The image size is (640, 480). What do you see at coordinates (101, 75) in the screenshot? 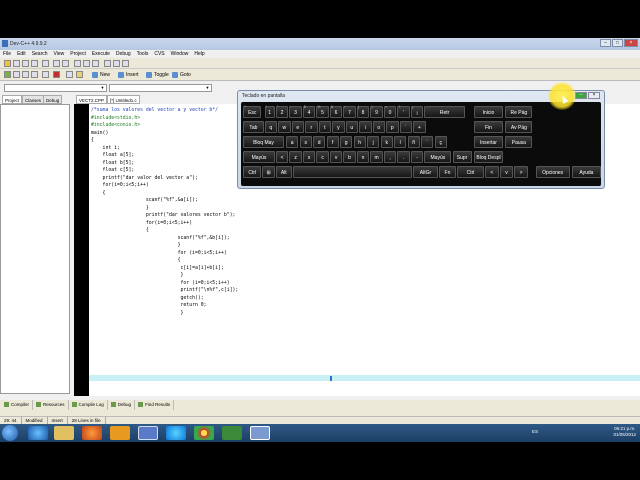
I see `new-button: New` at bounding box center [101, 75].